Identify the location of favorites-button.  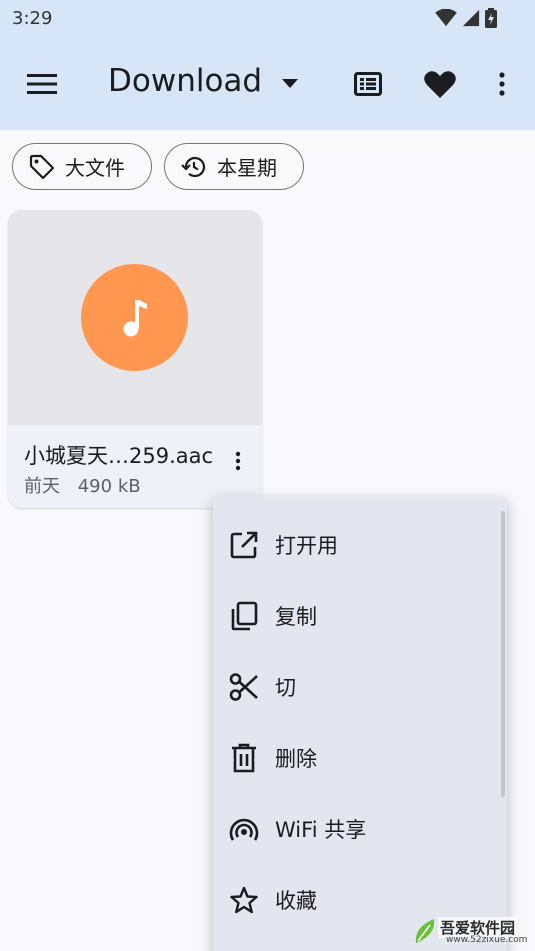
(440, 84).